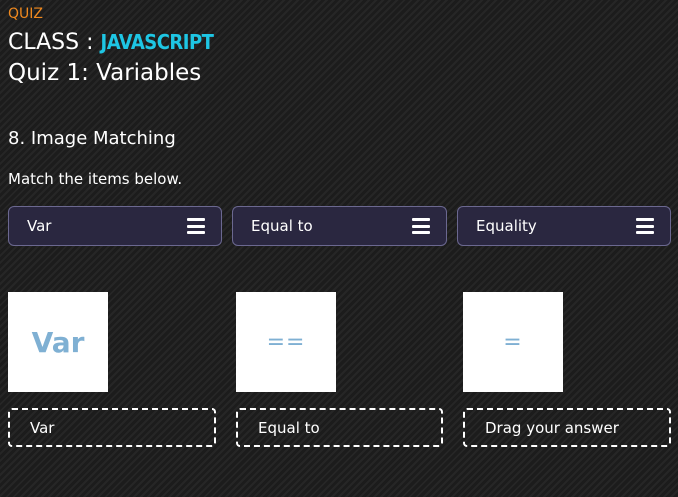  Describe the element at coordinates (39, 226) in the screenshot. I see `drag-item-label: Var` at that location.